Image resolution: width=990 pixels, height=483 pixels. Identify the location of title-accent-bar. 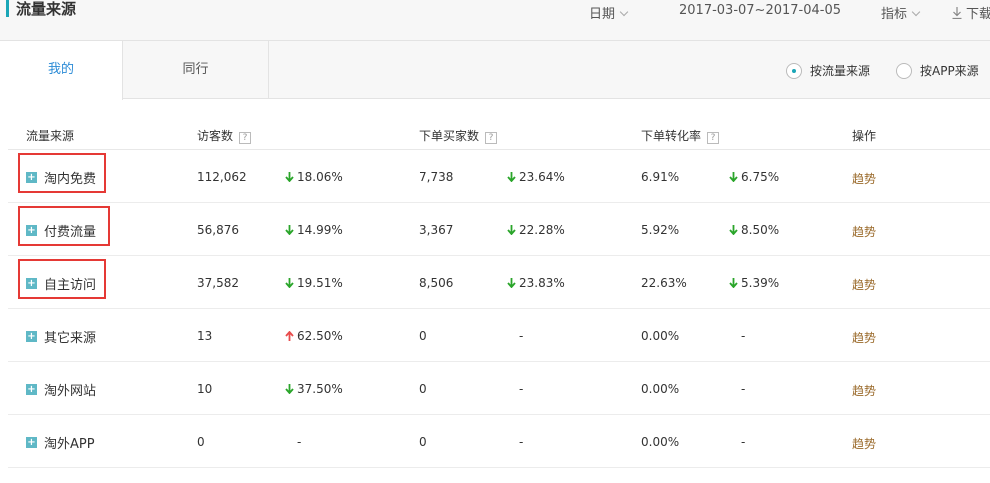
(7, 8).